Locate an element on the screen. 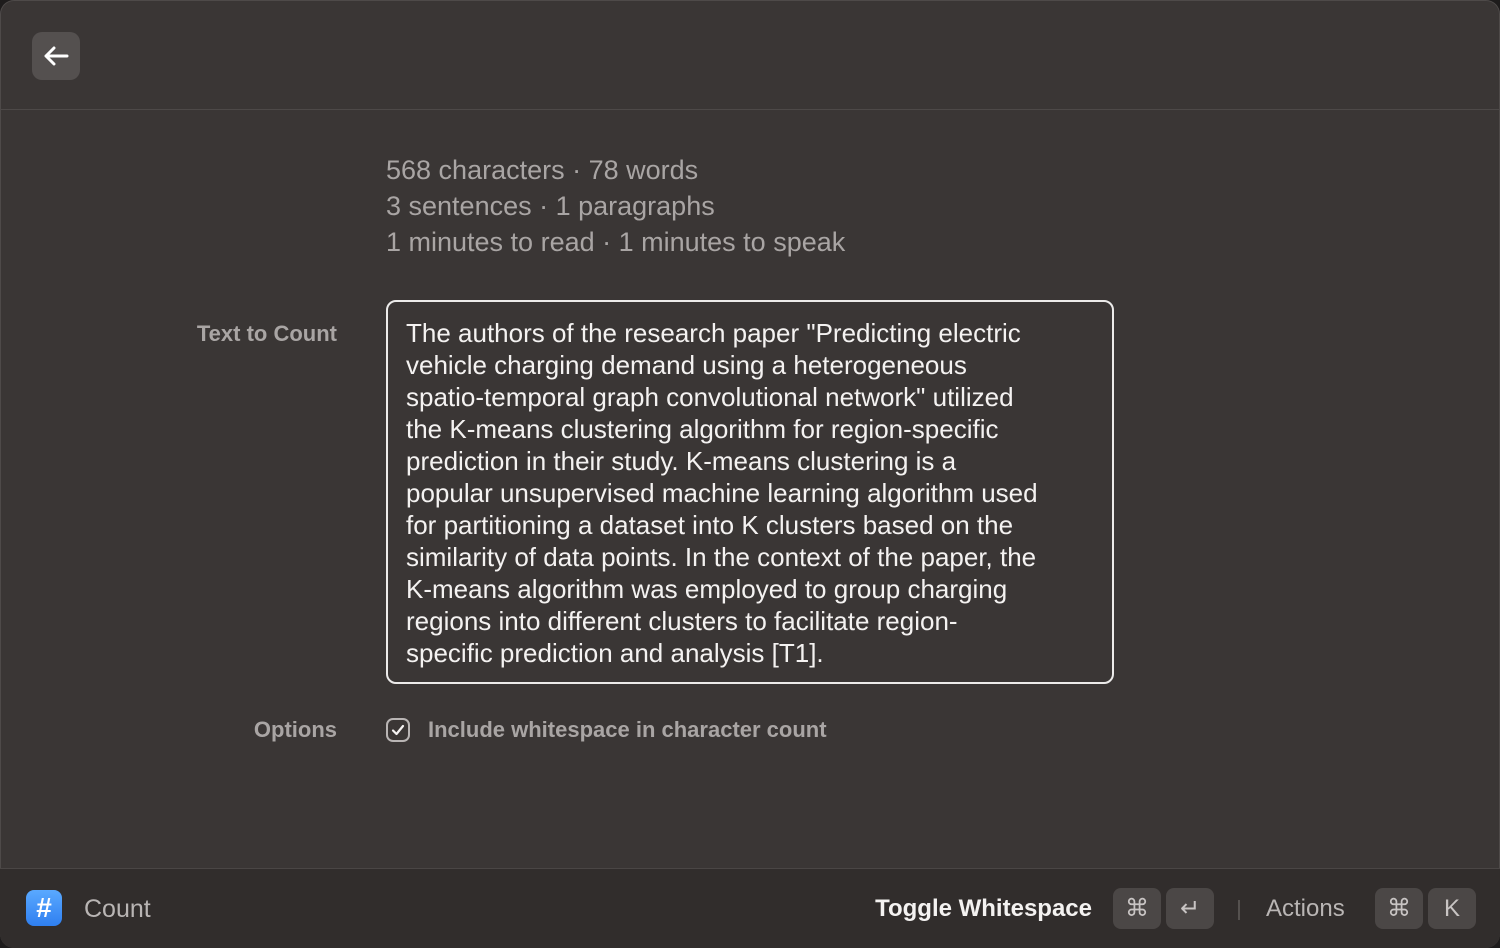  stat-read-speak-time: 1 minutes to read · 1 minutes to speak is located at coordinates (616, 242).